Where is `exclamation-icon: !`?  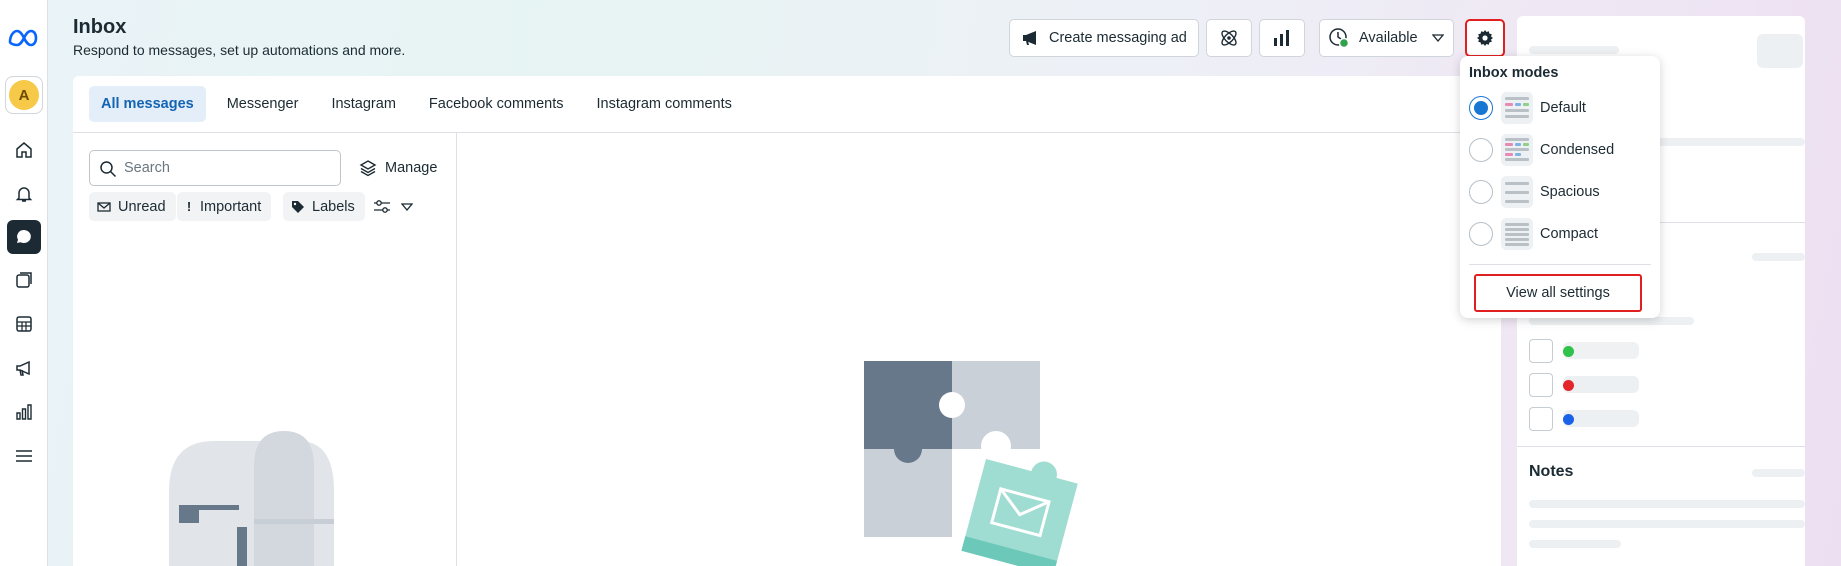 exclamation-icon: ! is located at coordinates (189, 206).